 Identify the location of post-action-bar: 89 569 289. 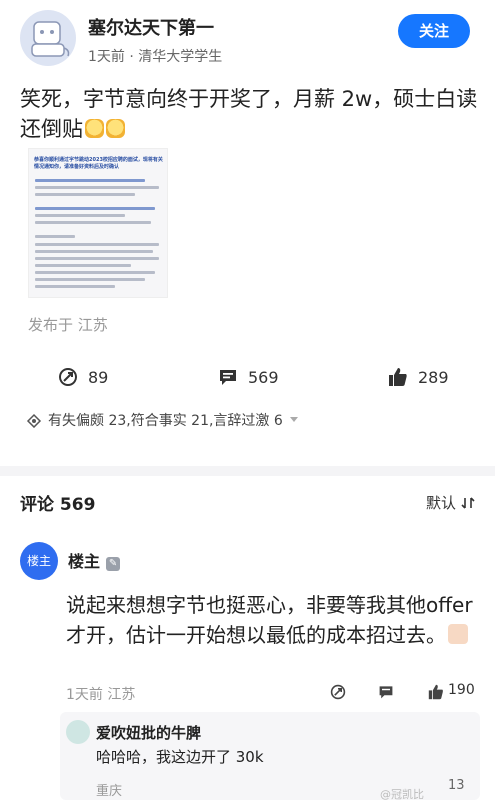
(247, 377).